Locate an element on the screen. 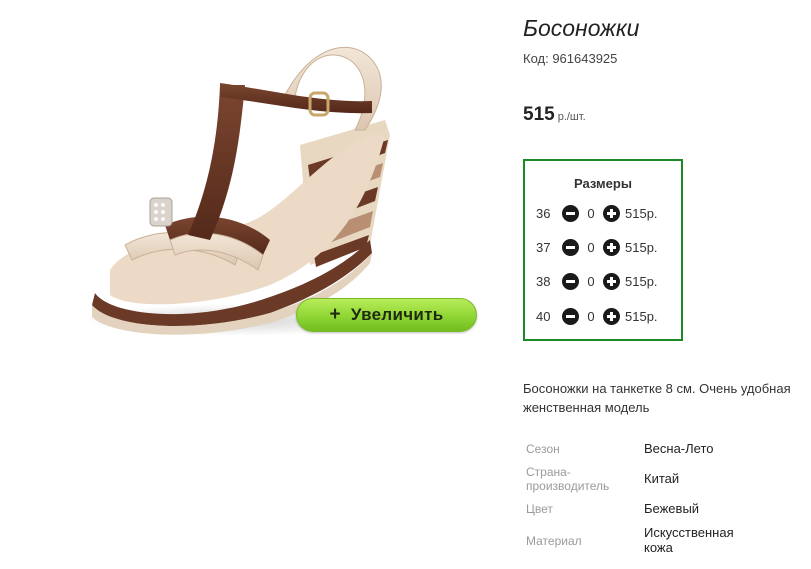 This screenshot has height=569, width=811. size-row: 37 0 515р. is located at coordinates (597, 247).